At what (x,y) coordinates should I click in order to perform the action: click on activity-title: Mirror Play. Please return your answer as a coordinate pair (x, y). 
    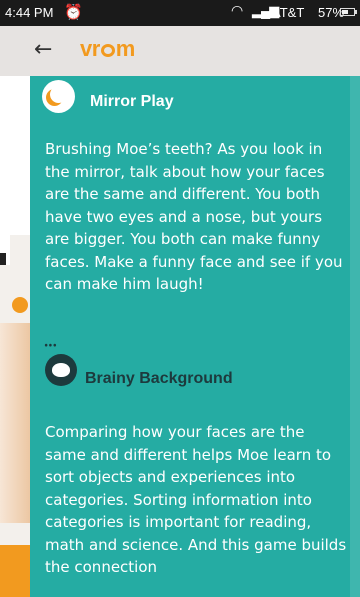
    Looking at the image, I should click on (132, 101).